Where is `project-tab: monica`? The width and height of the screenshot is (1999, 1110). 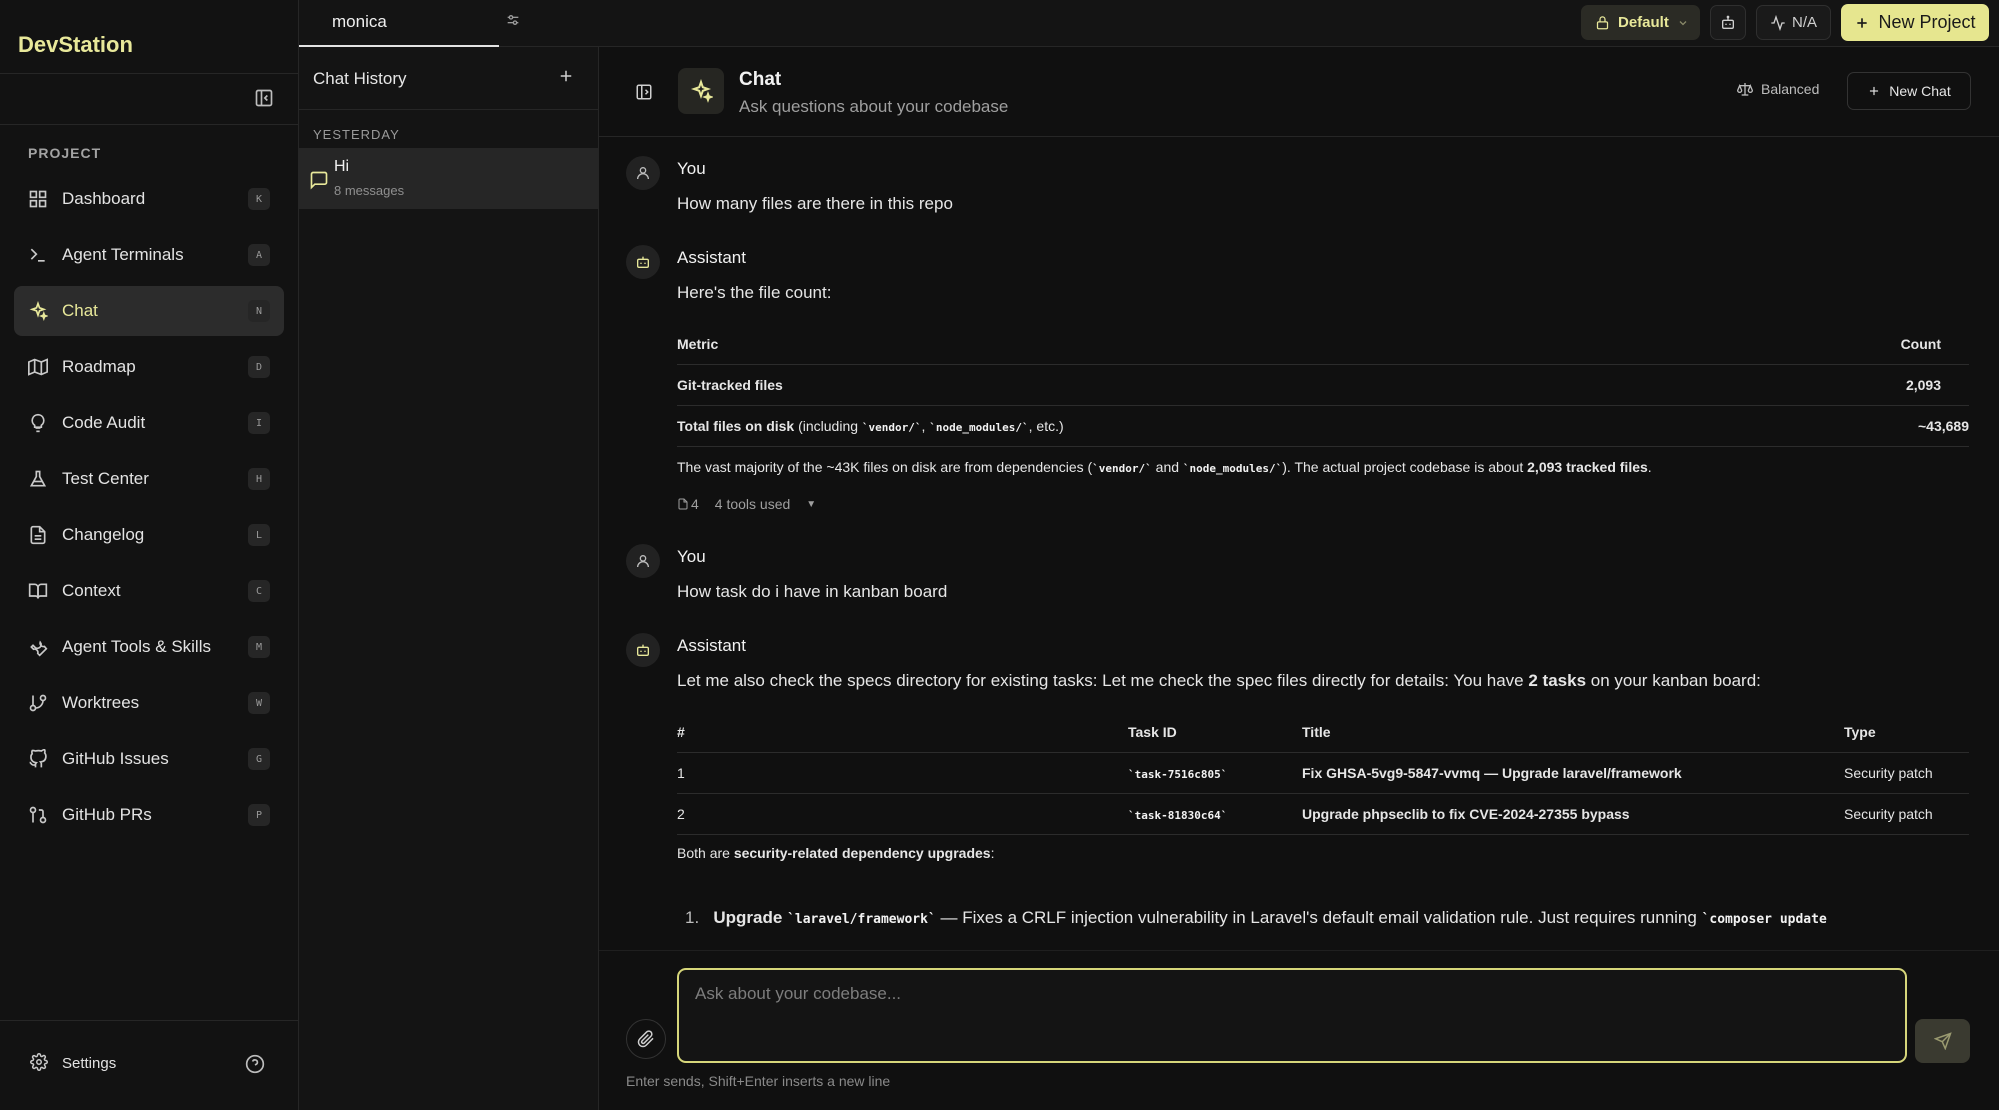
project-tab: monica is located at coordinates (399, 23).